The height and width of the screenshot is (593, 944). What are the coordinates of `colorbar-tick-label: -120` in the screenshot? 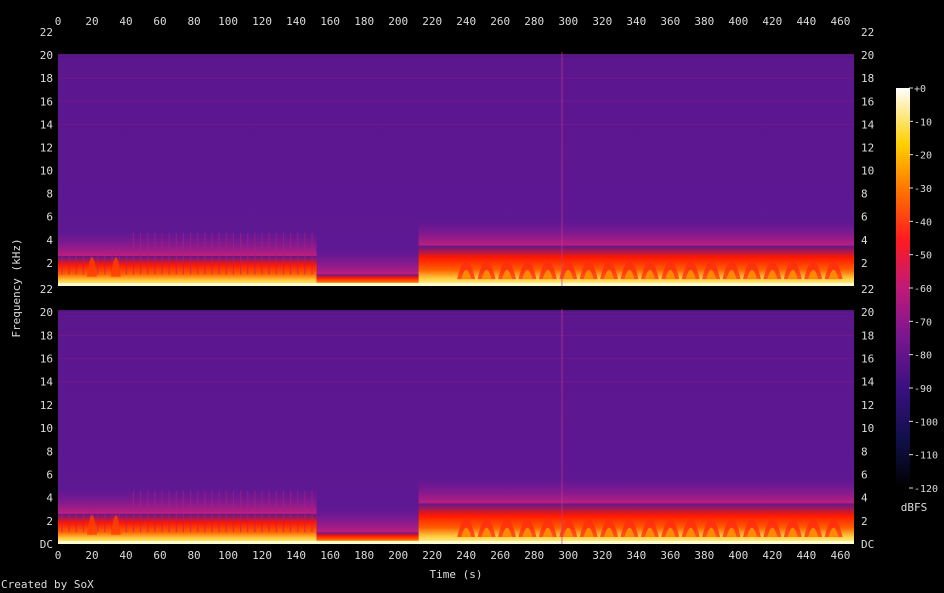 It's located at (926, 489).